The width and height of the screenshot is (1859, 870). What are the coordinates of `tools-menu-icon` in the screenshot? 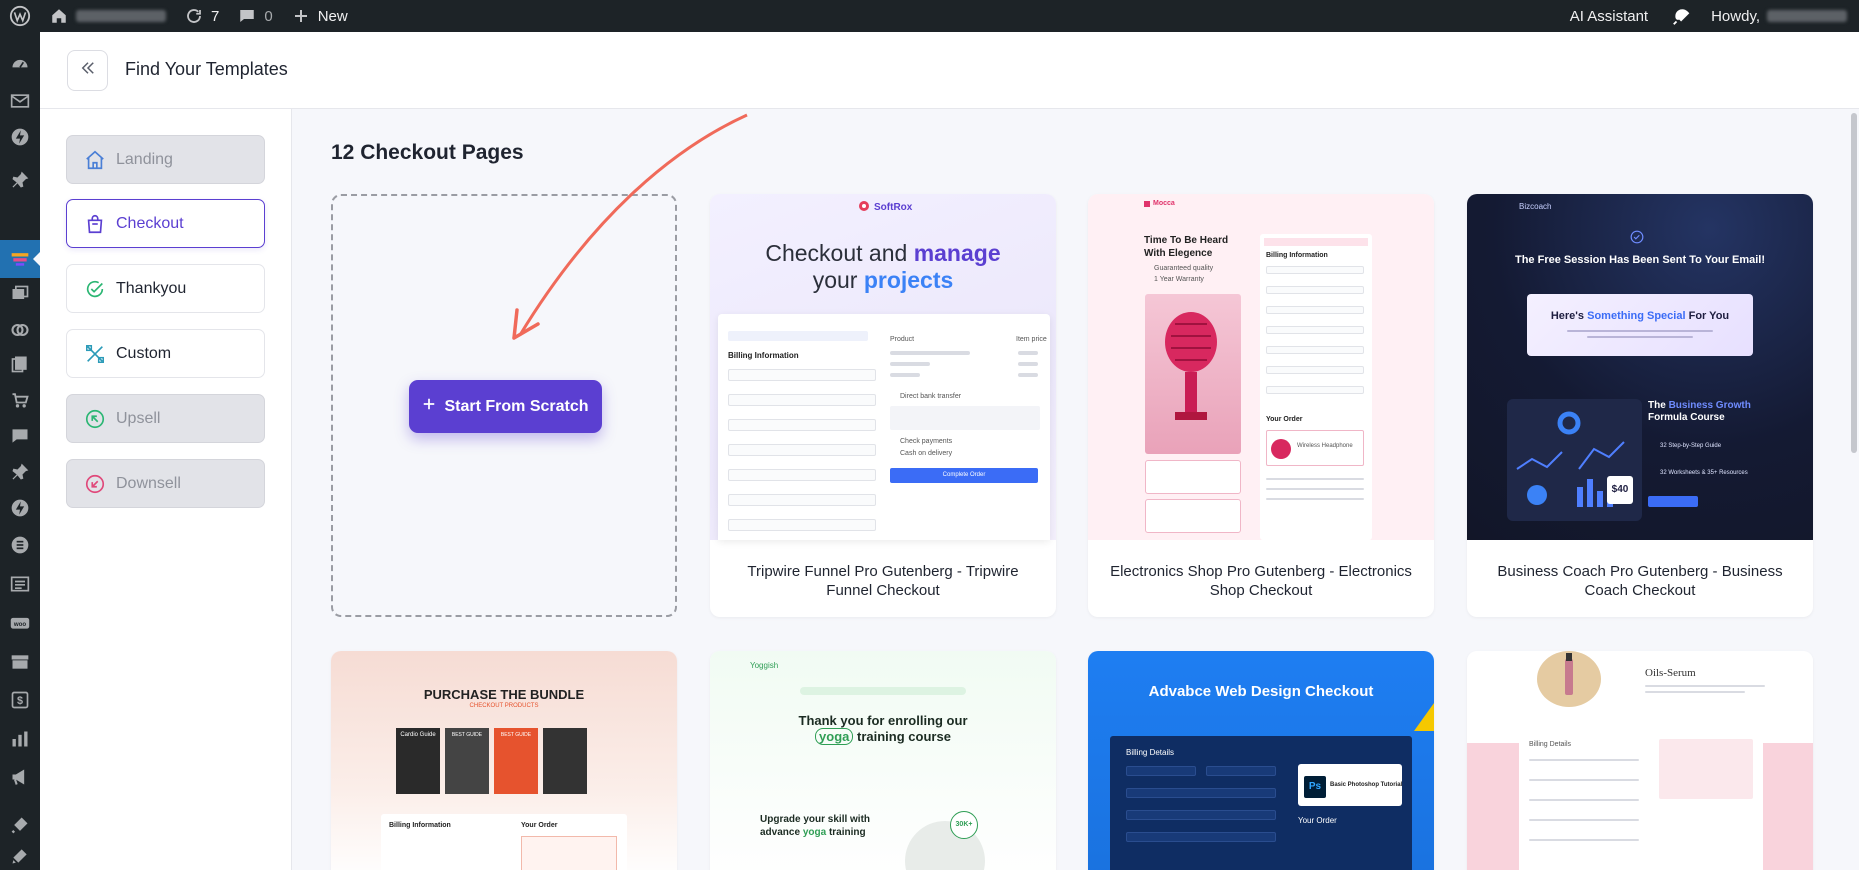 It's located at (20, 856).